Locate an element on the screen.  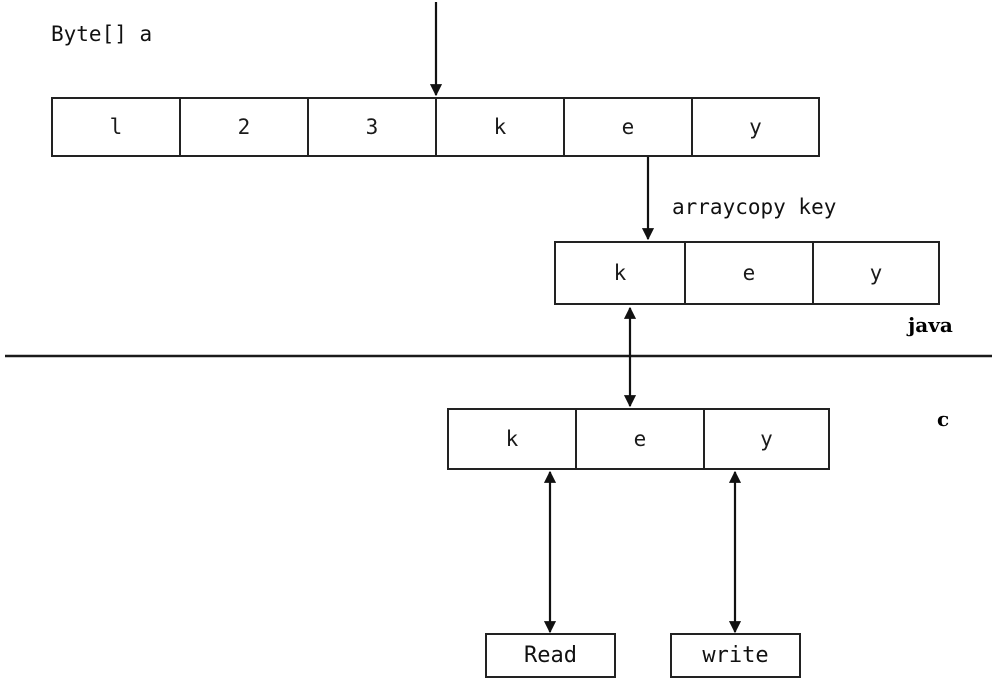
c-region-label: c is located at coordinates (943, 419).